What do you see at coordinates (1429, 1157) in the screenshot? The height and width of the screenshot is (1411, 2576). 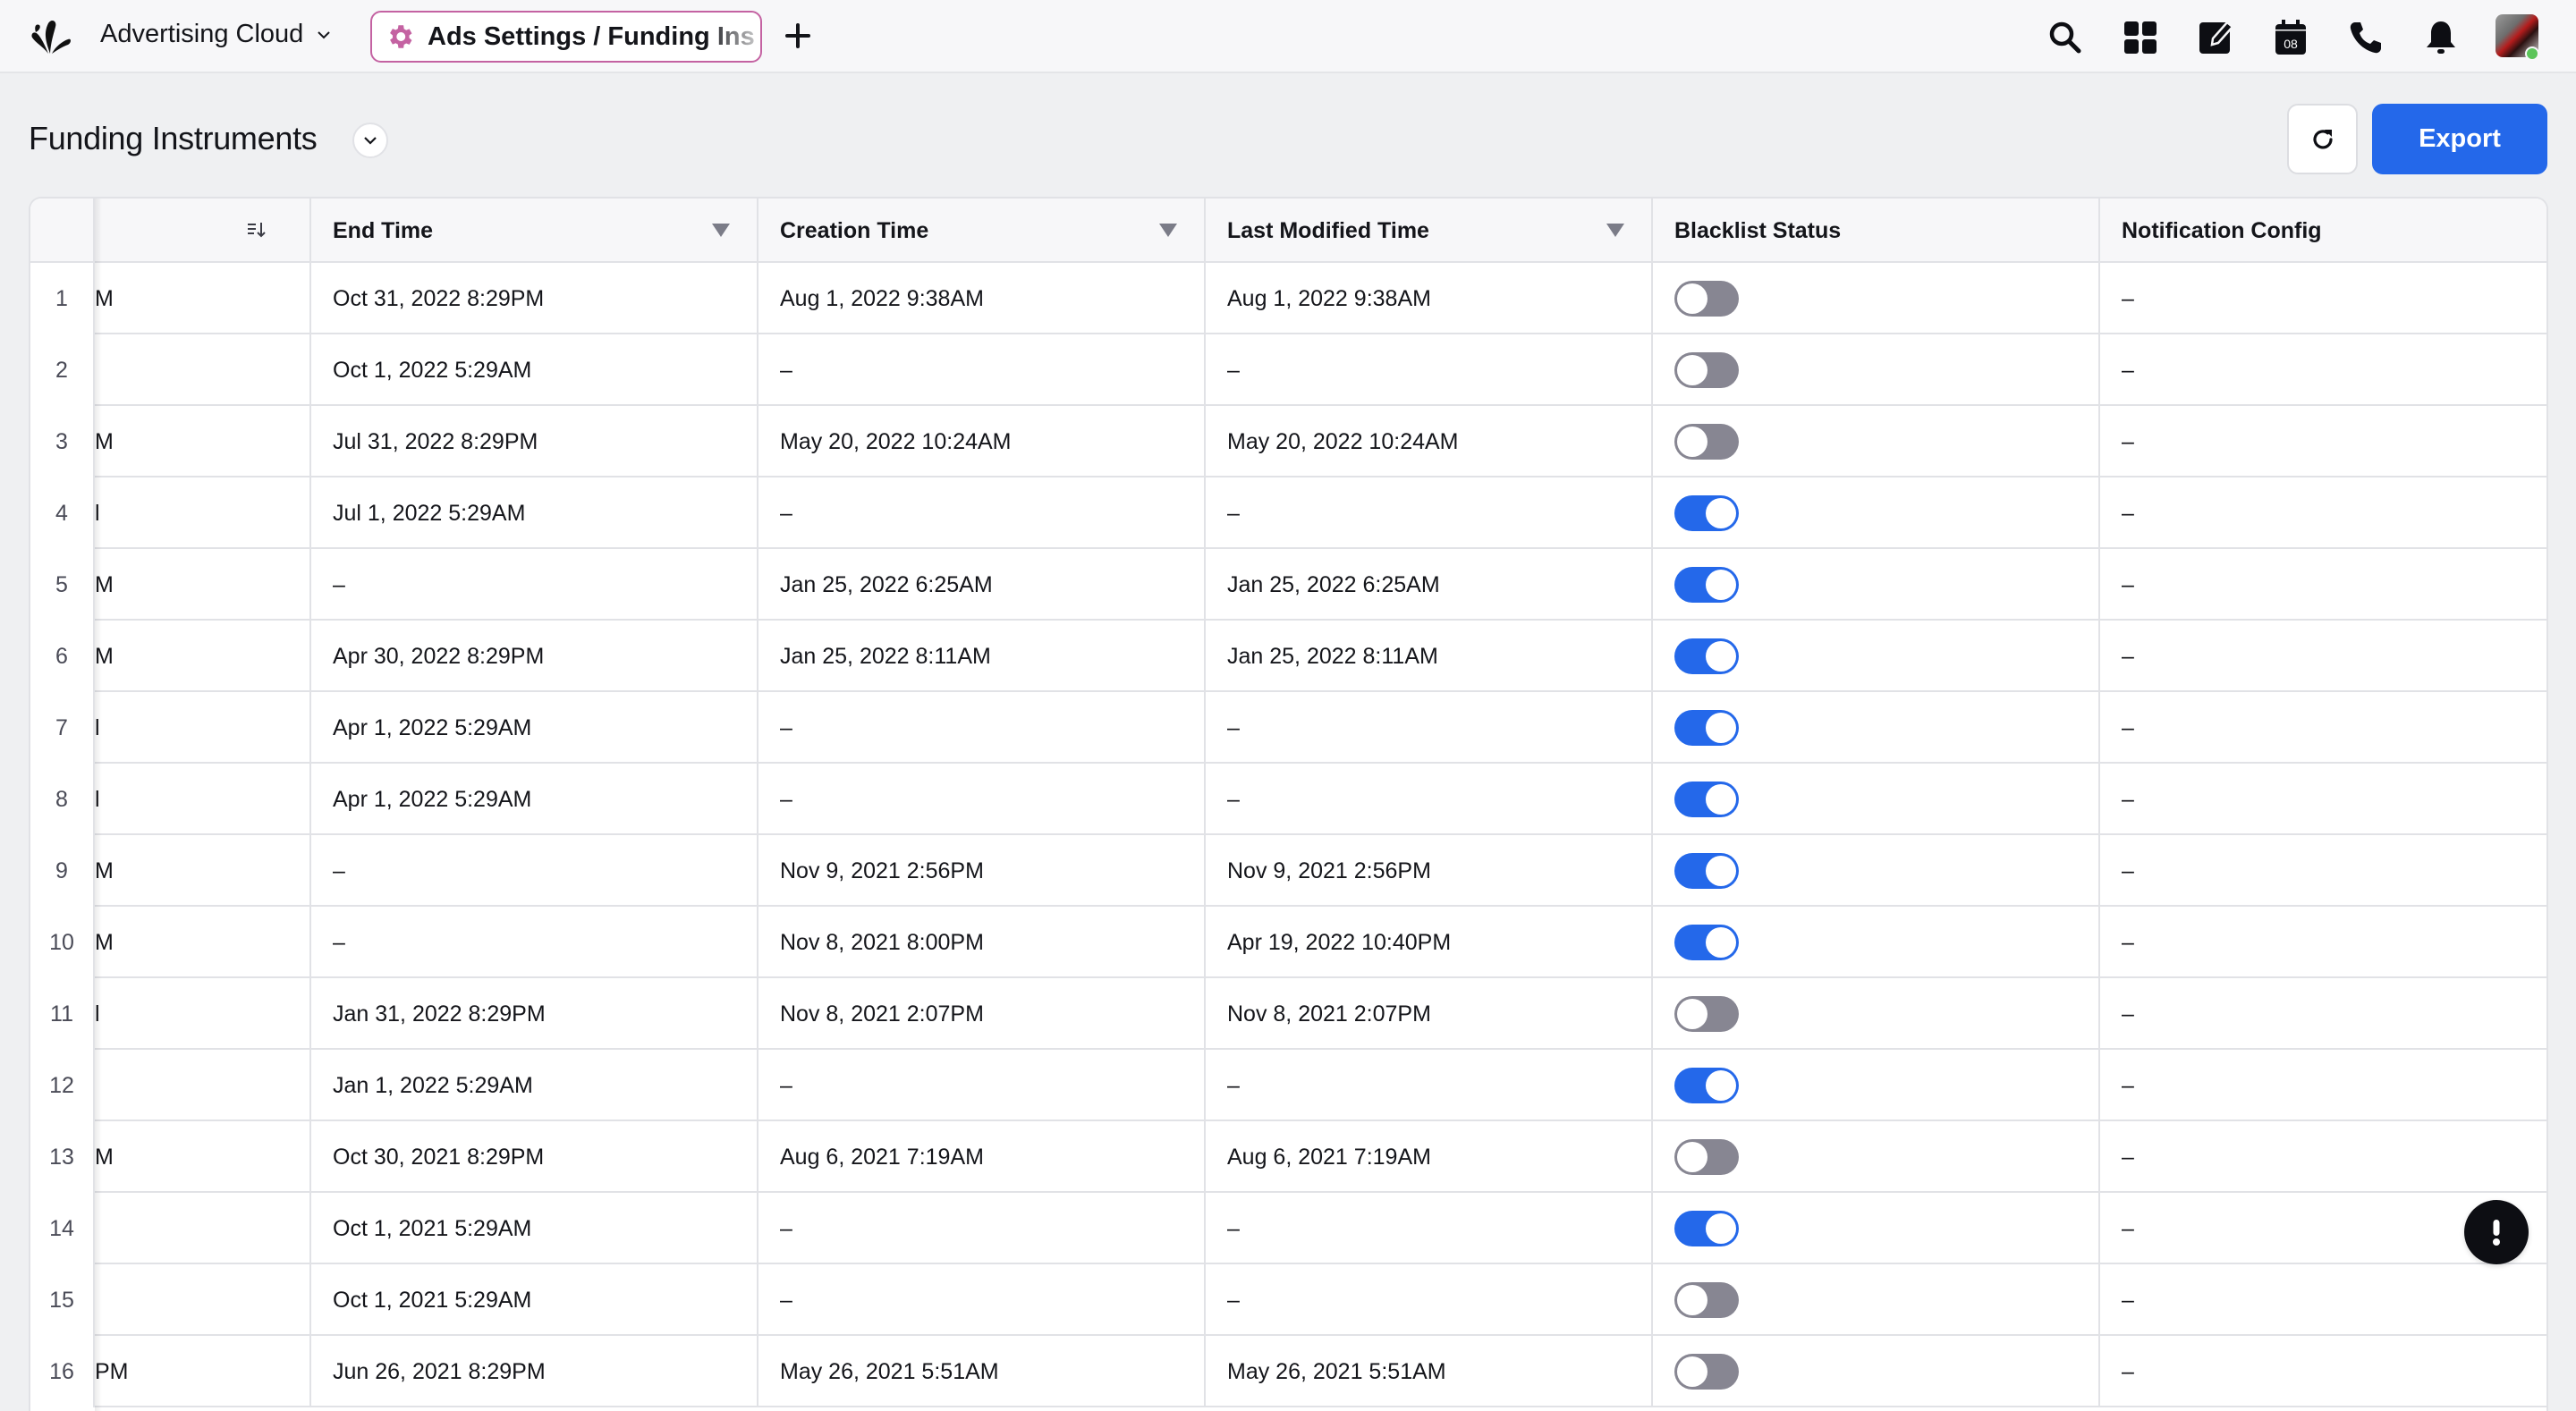 I see `last-modified-time-cell: Aug 6, 2021 7:19AM` at bounding box center [1429, 1157].